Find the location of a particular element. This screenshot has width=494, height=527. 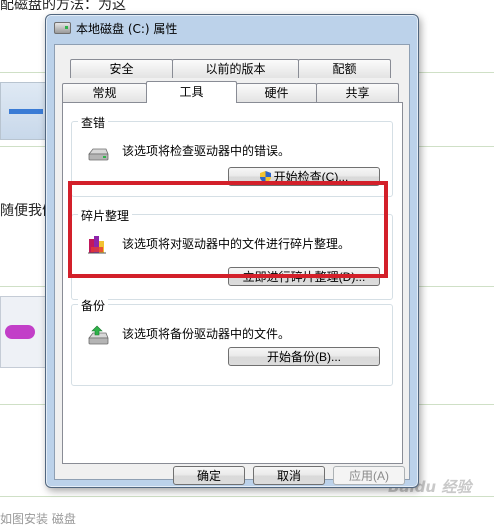

cancel-button: 取消 is located at coordinates (289, 475).